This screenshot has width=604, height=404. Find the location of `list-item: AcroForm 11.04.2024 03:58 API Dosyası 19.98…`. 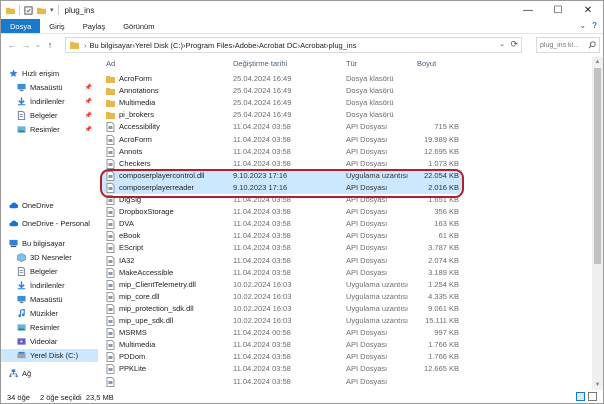

list-item: AcroForm 11.04.2024 03:58 API Dosyası 19.98… is located at coordinates (282, 140).